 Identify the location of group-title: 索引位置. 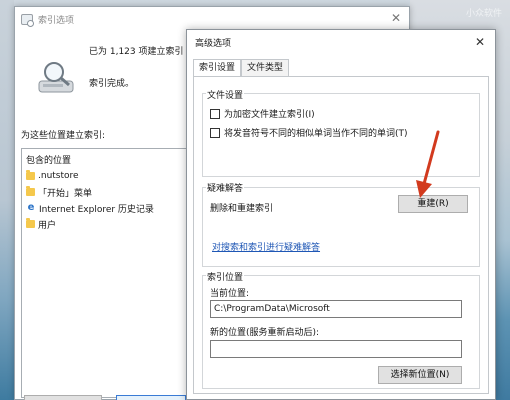
(225, 276).